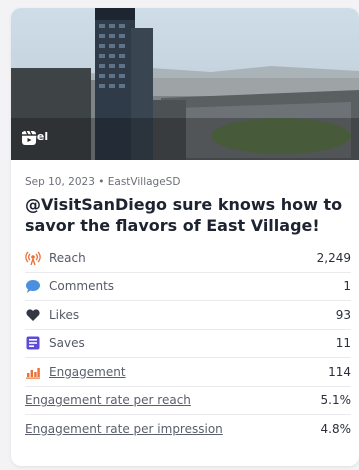 The height and width of the screenshot is (470, 359). I want to click on metric-row-engagement-rate-reach: Engagement rate per reach 5.1%, so click(188, 401).